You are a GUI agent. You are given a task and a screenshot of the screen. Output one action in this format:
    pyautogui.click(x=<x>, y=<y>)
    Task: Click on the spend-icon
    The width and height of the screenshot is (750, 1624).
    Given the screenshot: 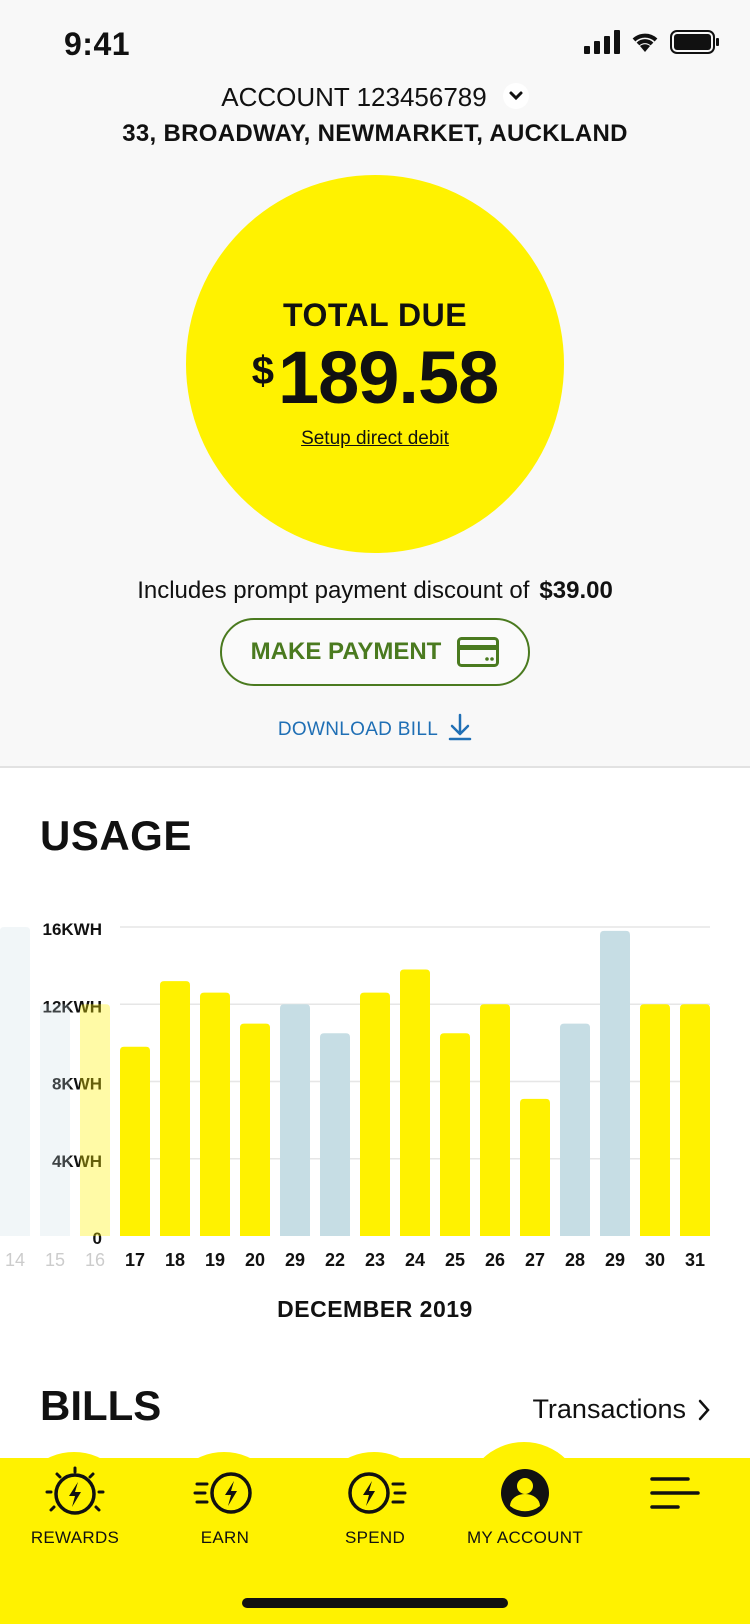 What is the action you would take?
    pyautogui.click(x=377, y=1493)
    